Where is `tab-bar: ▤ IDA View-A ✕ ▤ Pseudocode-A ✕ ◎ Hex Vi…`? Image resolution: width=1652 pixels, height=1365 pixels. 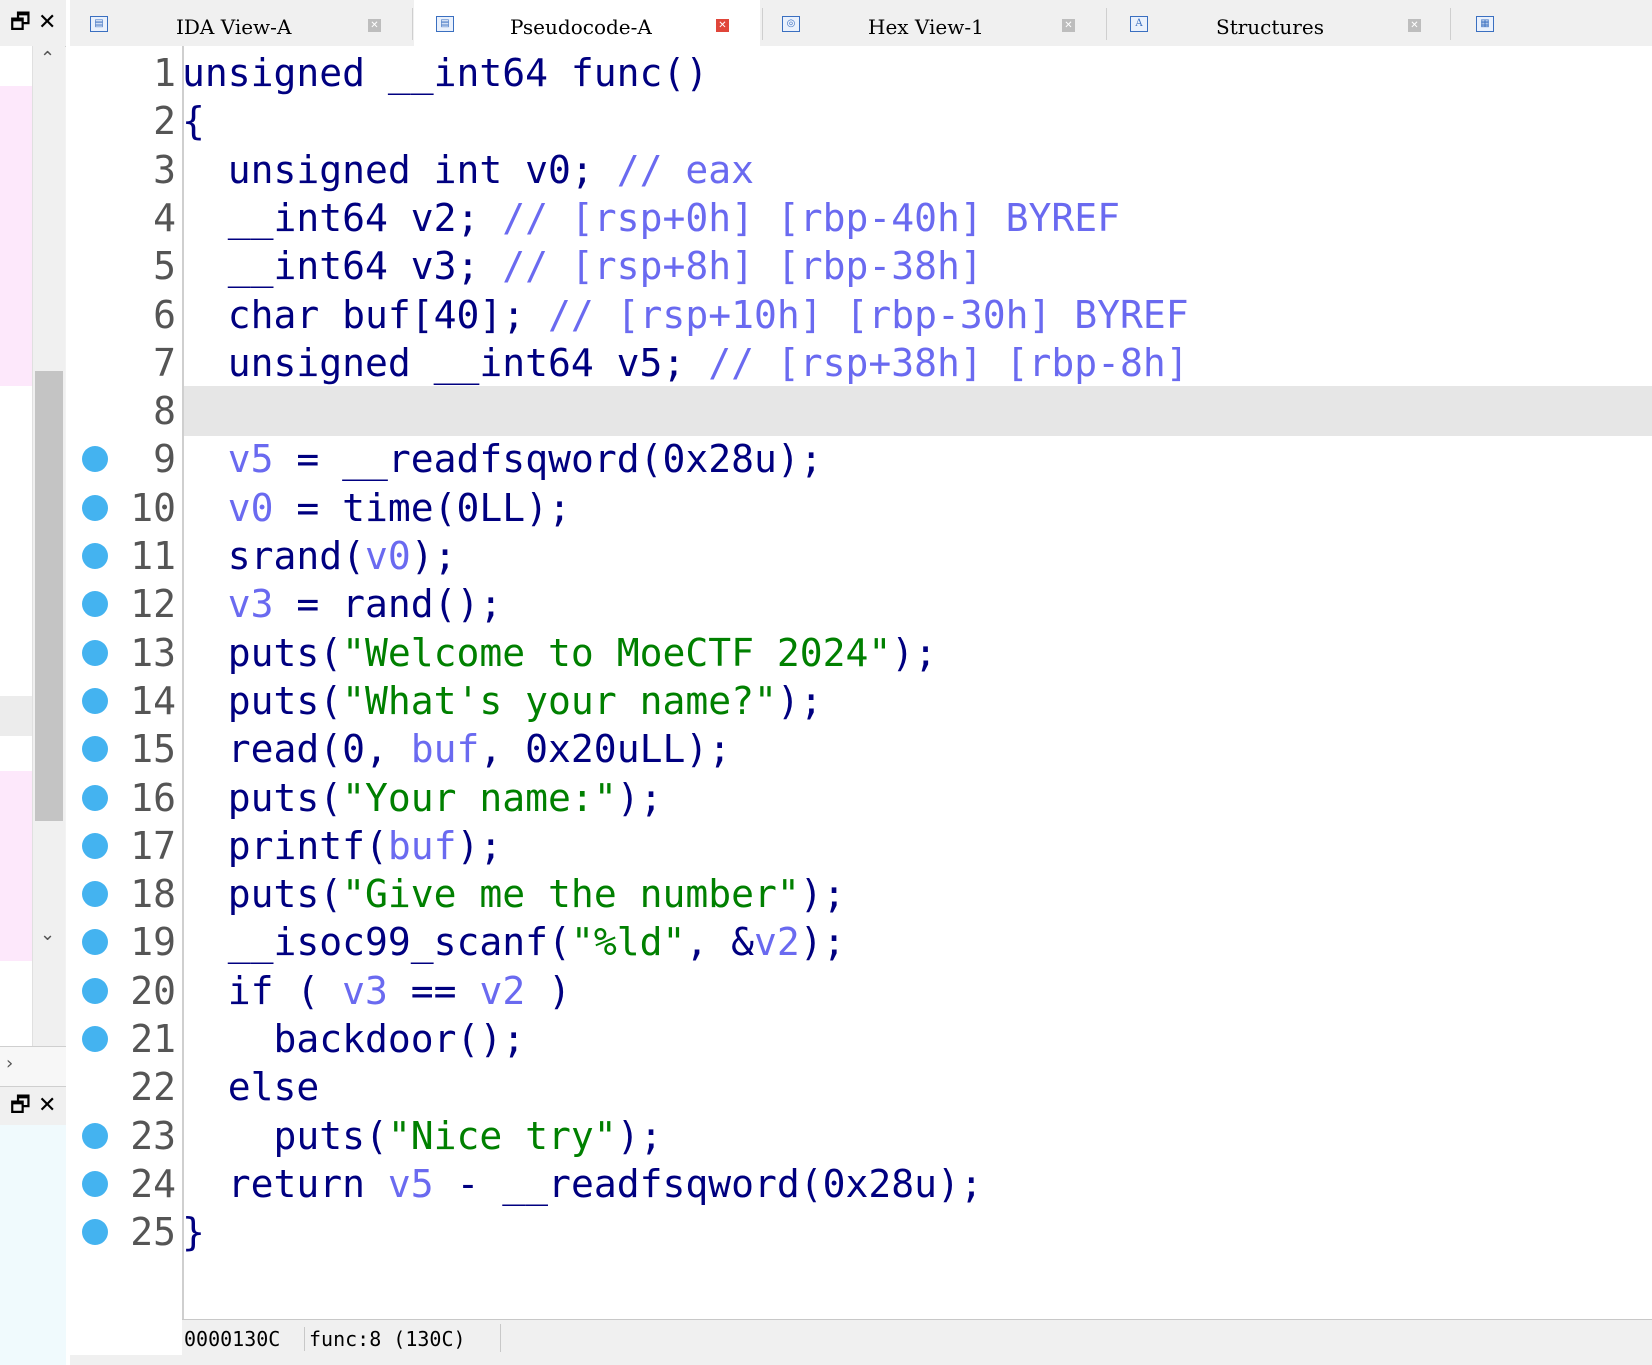 tab-bar: ▤ IDA View-A ✕ ▤ Pseudocode-A ✕ ◎ Hex Vi… is located at coordinates (861, 24).